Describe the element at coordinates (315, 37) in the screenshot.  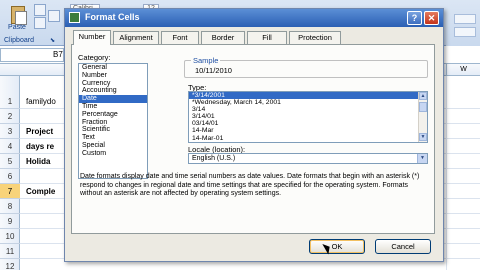
I see `tab-protection: Protection` at that location.